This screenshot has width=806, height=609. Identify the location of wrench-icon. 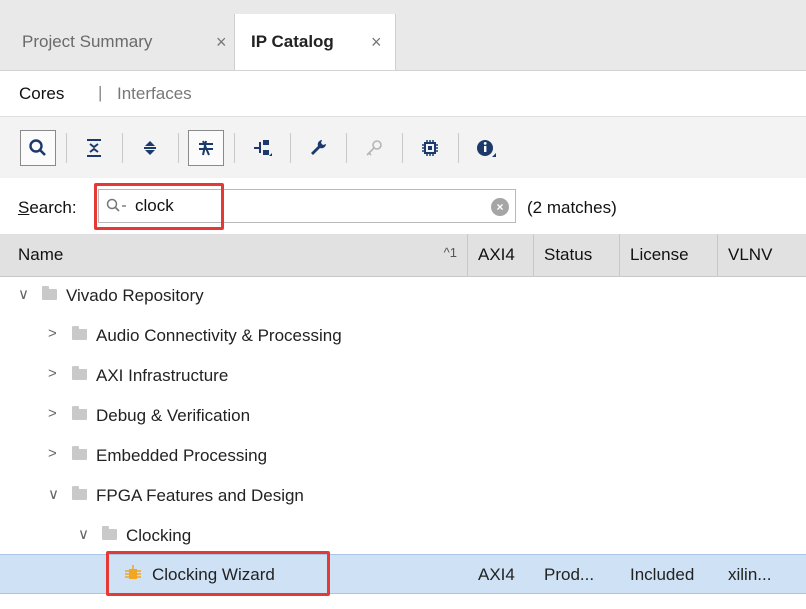
(318, 148).